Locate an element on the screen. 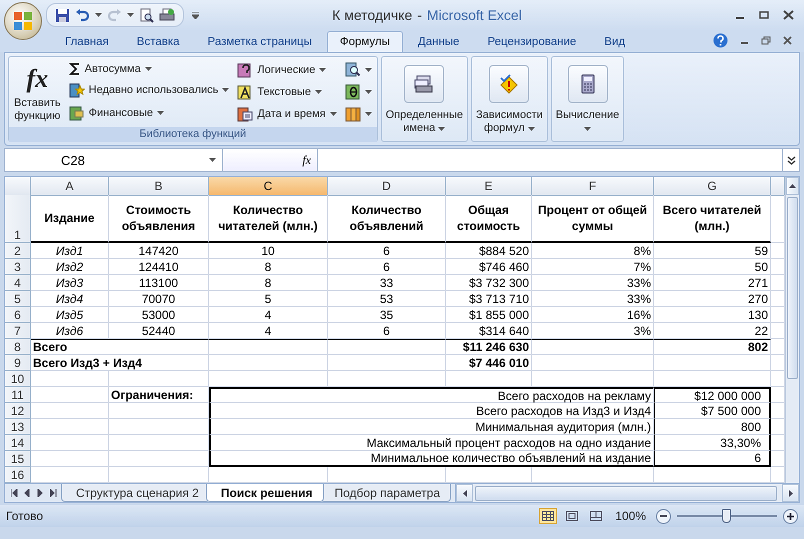 Image resolution: width=804 pixels, height=539 pixels. zoom-slider-thumb is located at coordinates (726, 516).